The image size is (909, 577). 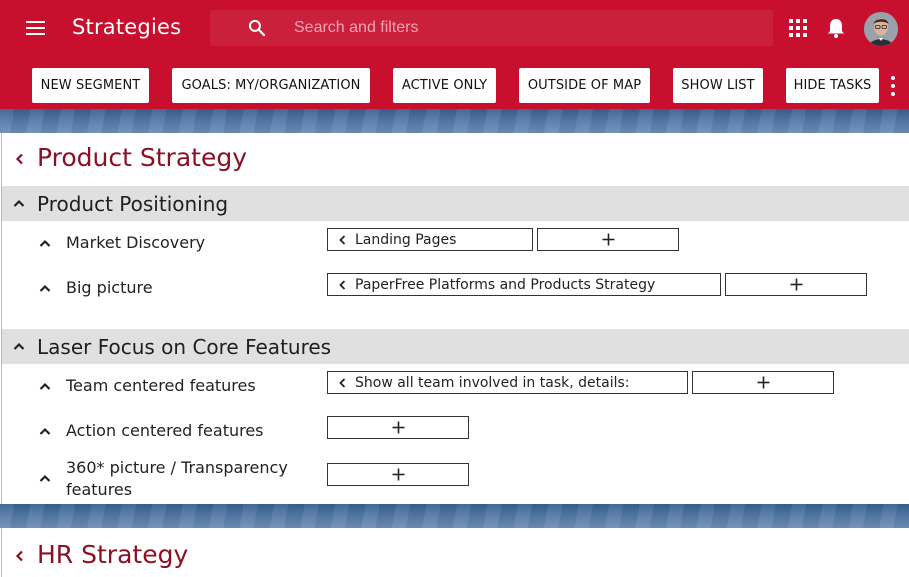 What do you see at coordinates (492, 382) in the screenshot?
I see `task-label: Show all team involved in task, details:` at bounding box center [492, 382].